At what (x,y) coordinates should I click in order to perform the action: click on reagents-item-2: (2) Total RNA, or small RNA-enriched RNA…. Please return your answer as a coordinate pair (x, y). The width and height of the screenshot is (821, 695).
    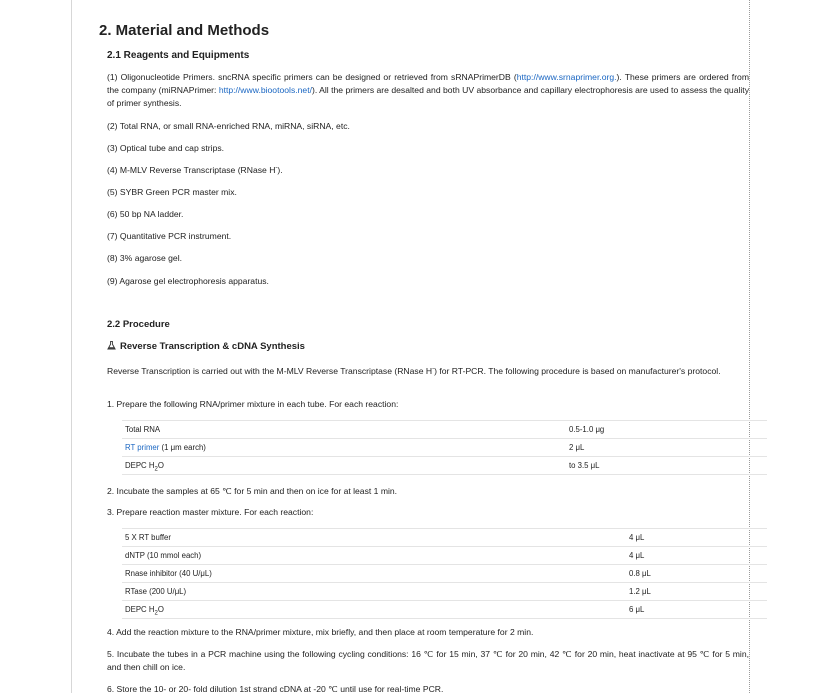
    Looking at the image, I should click on (228, 126).